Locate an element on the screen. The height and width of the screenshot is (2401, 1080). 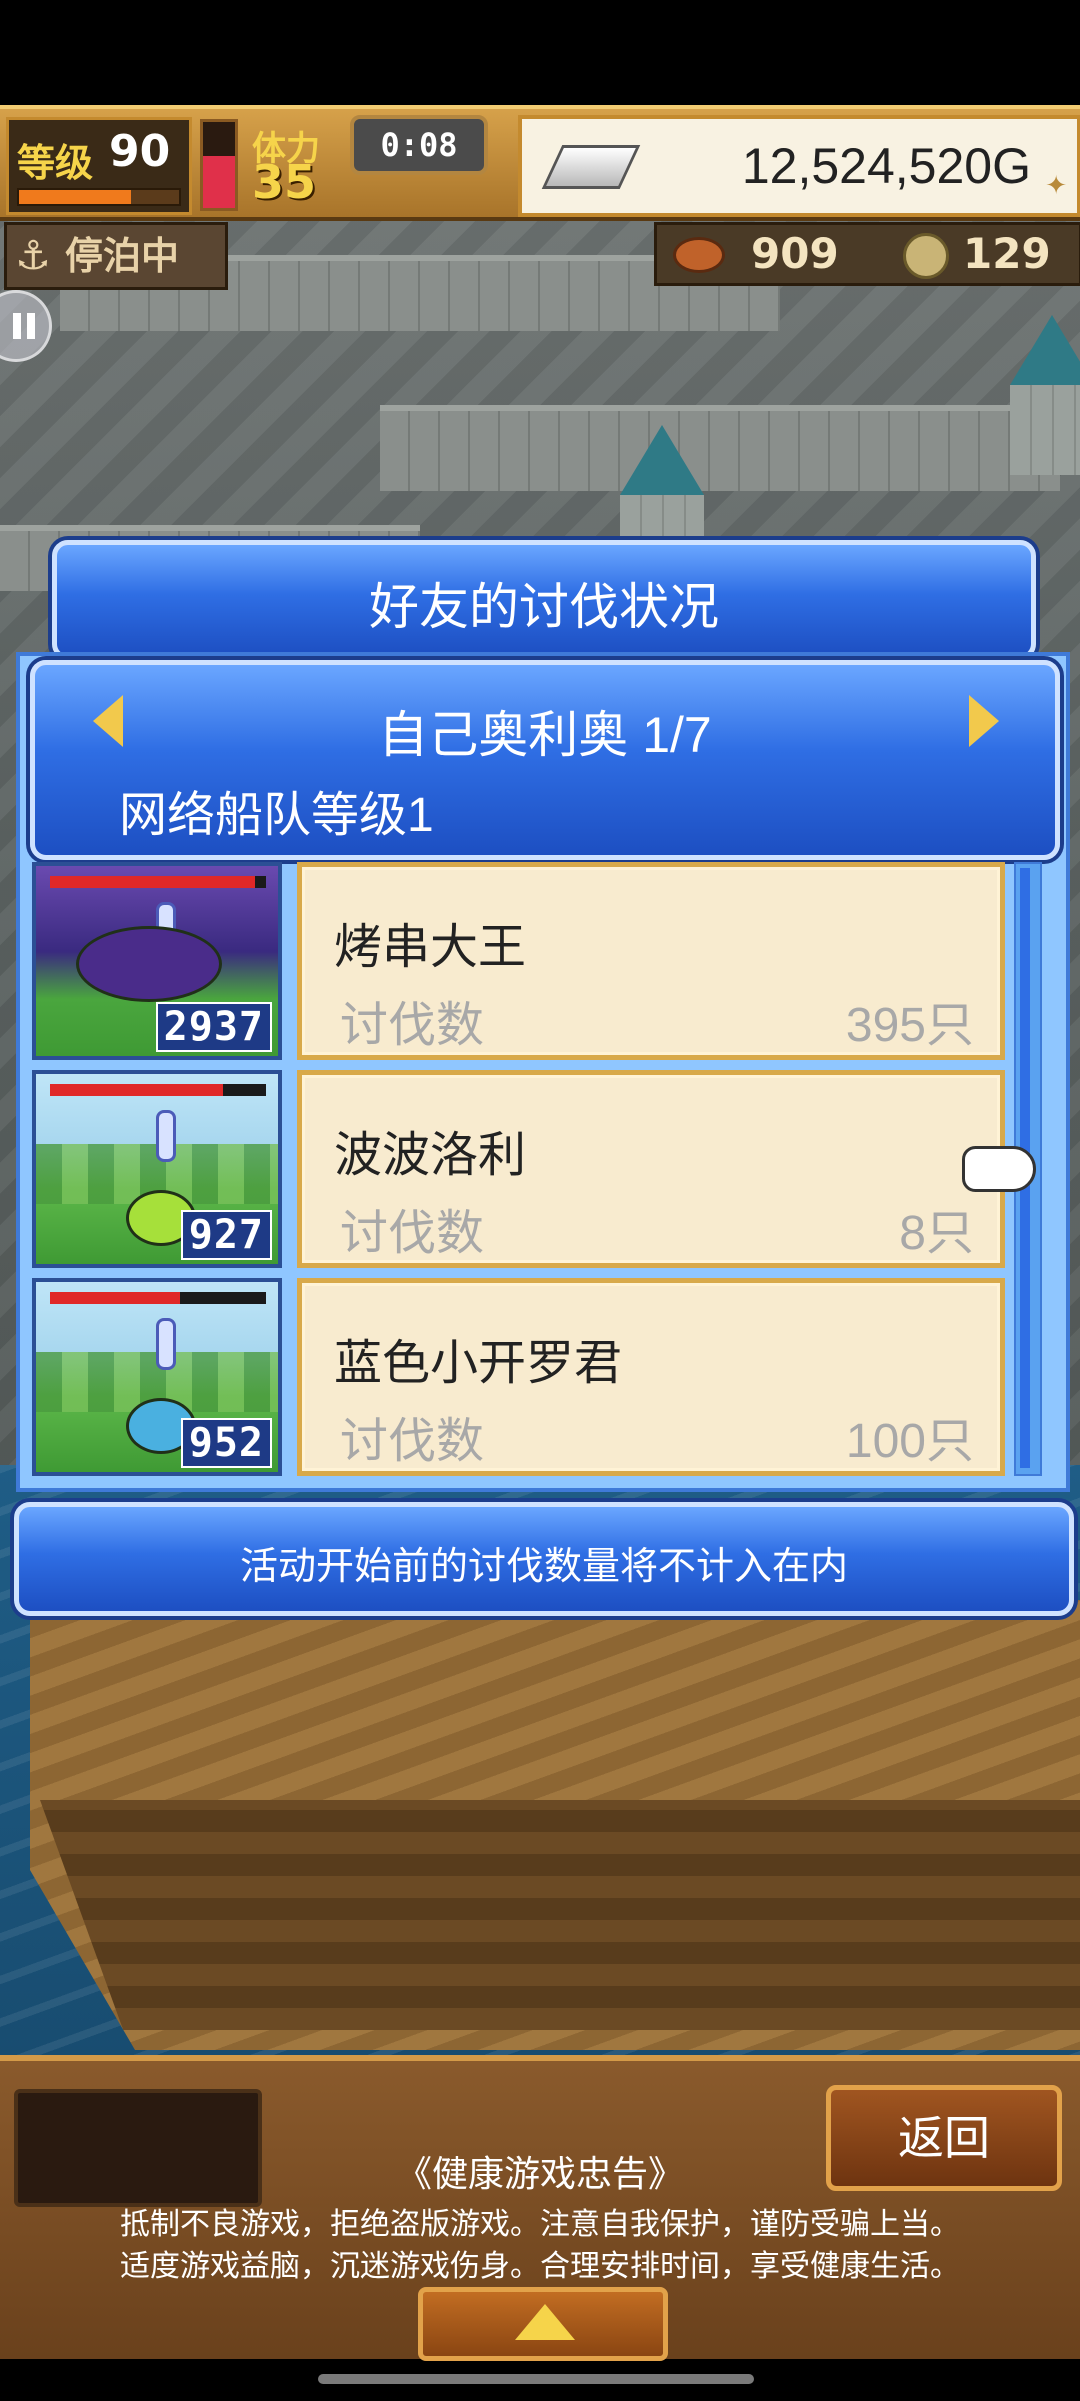
player-name: 波波洛利 is located at coordinates (430, 1155).